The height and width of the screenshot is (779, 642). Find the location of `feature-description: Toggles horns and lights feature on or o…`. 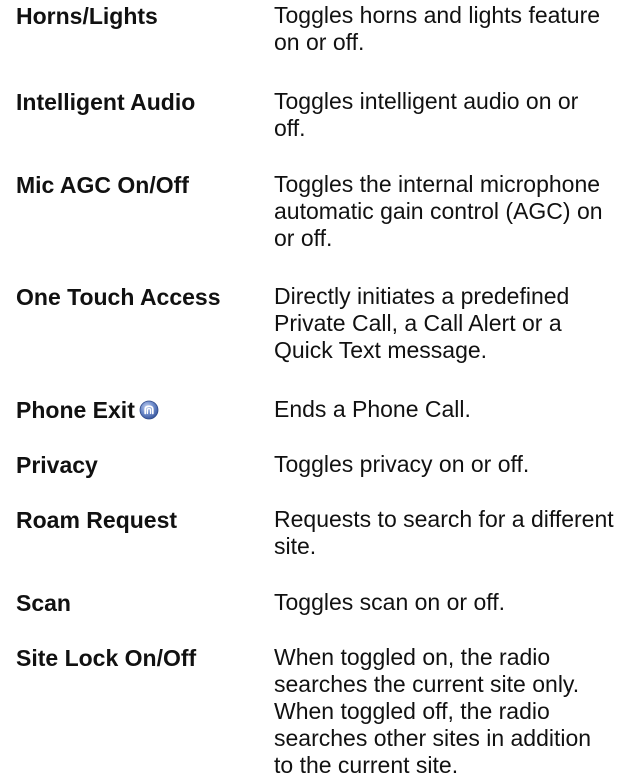

feature-description: Toggles horns and lights feature on or o… is located at coordinates (437, 28).